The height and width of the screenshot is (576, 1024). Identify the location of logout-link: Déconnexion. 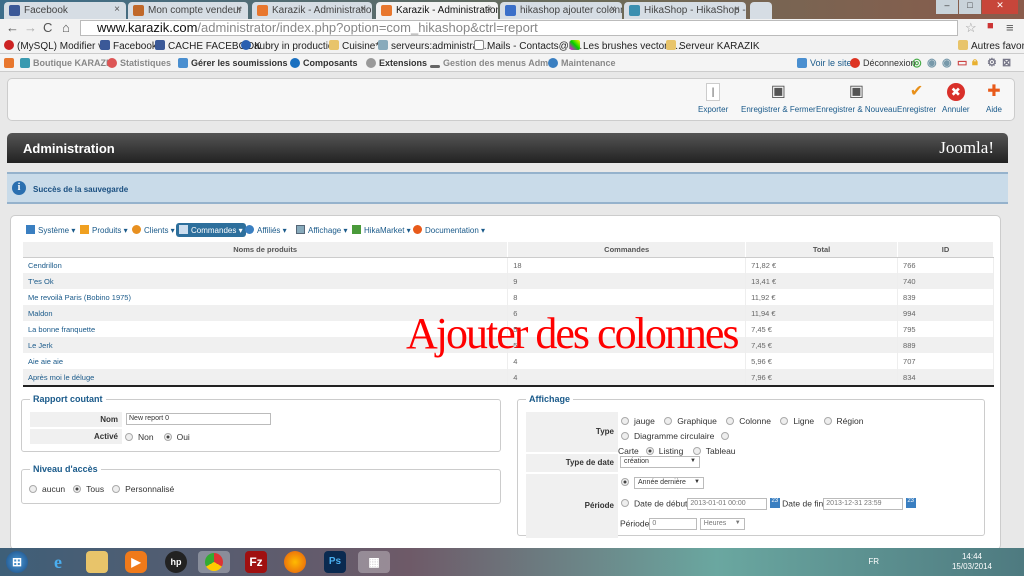
(883, 63).